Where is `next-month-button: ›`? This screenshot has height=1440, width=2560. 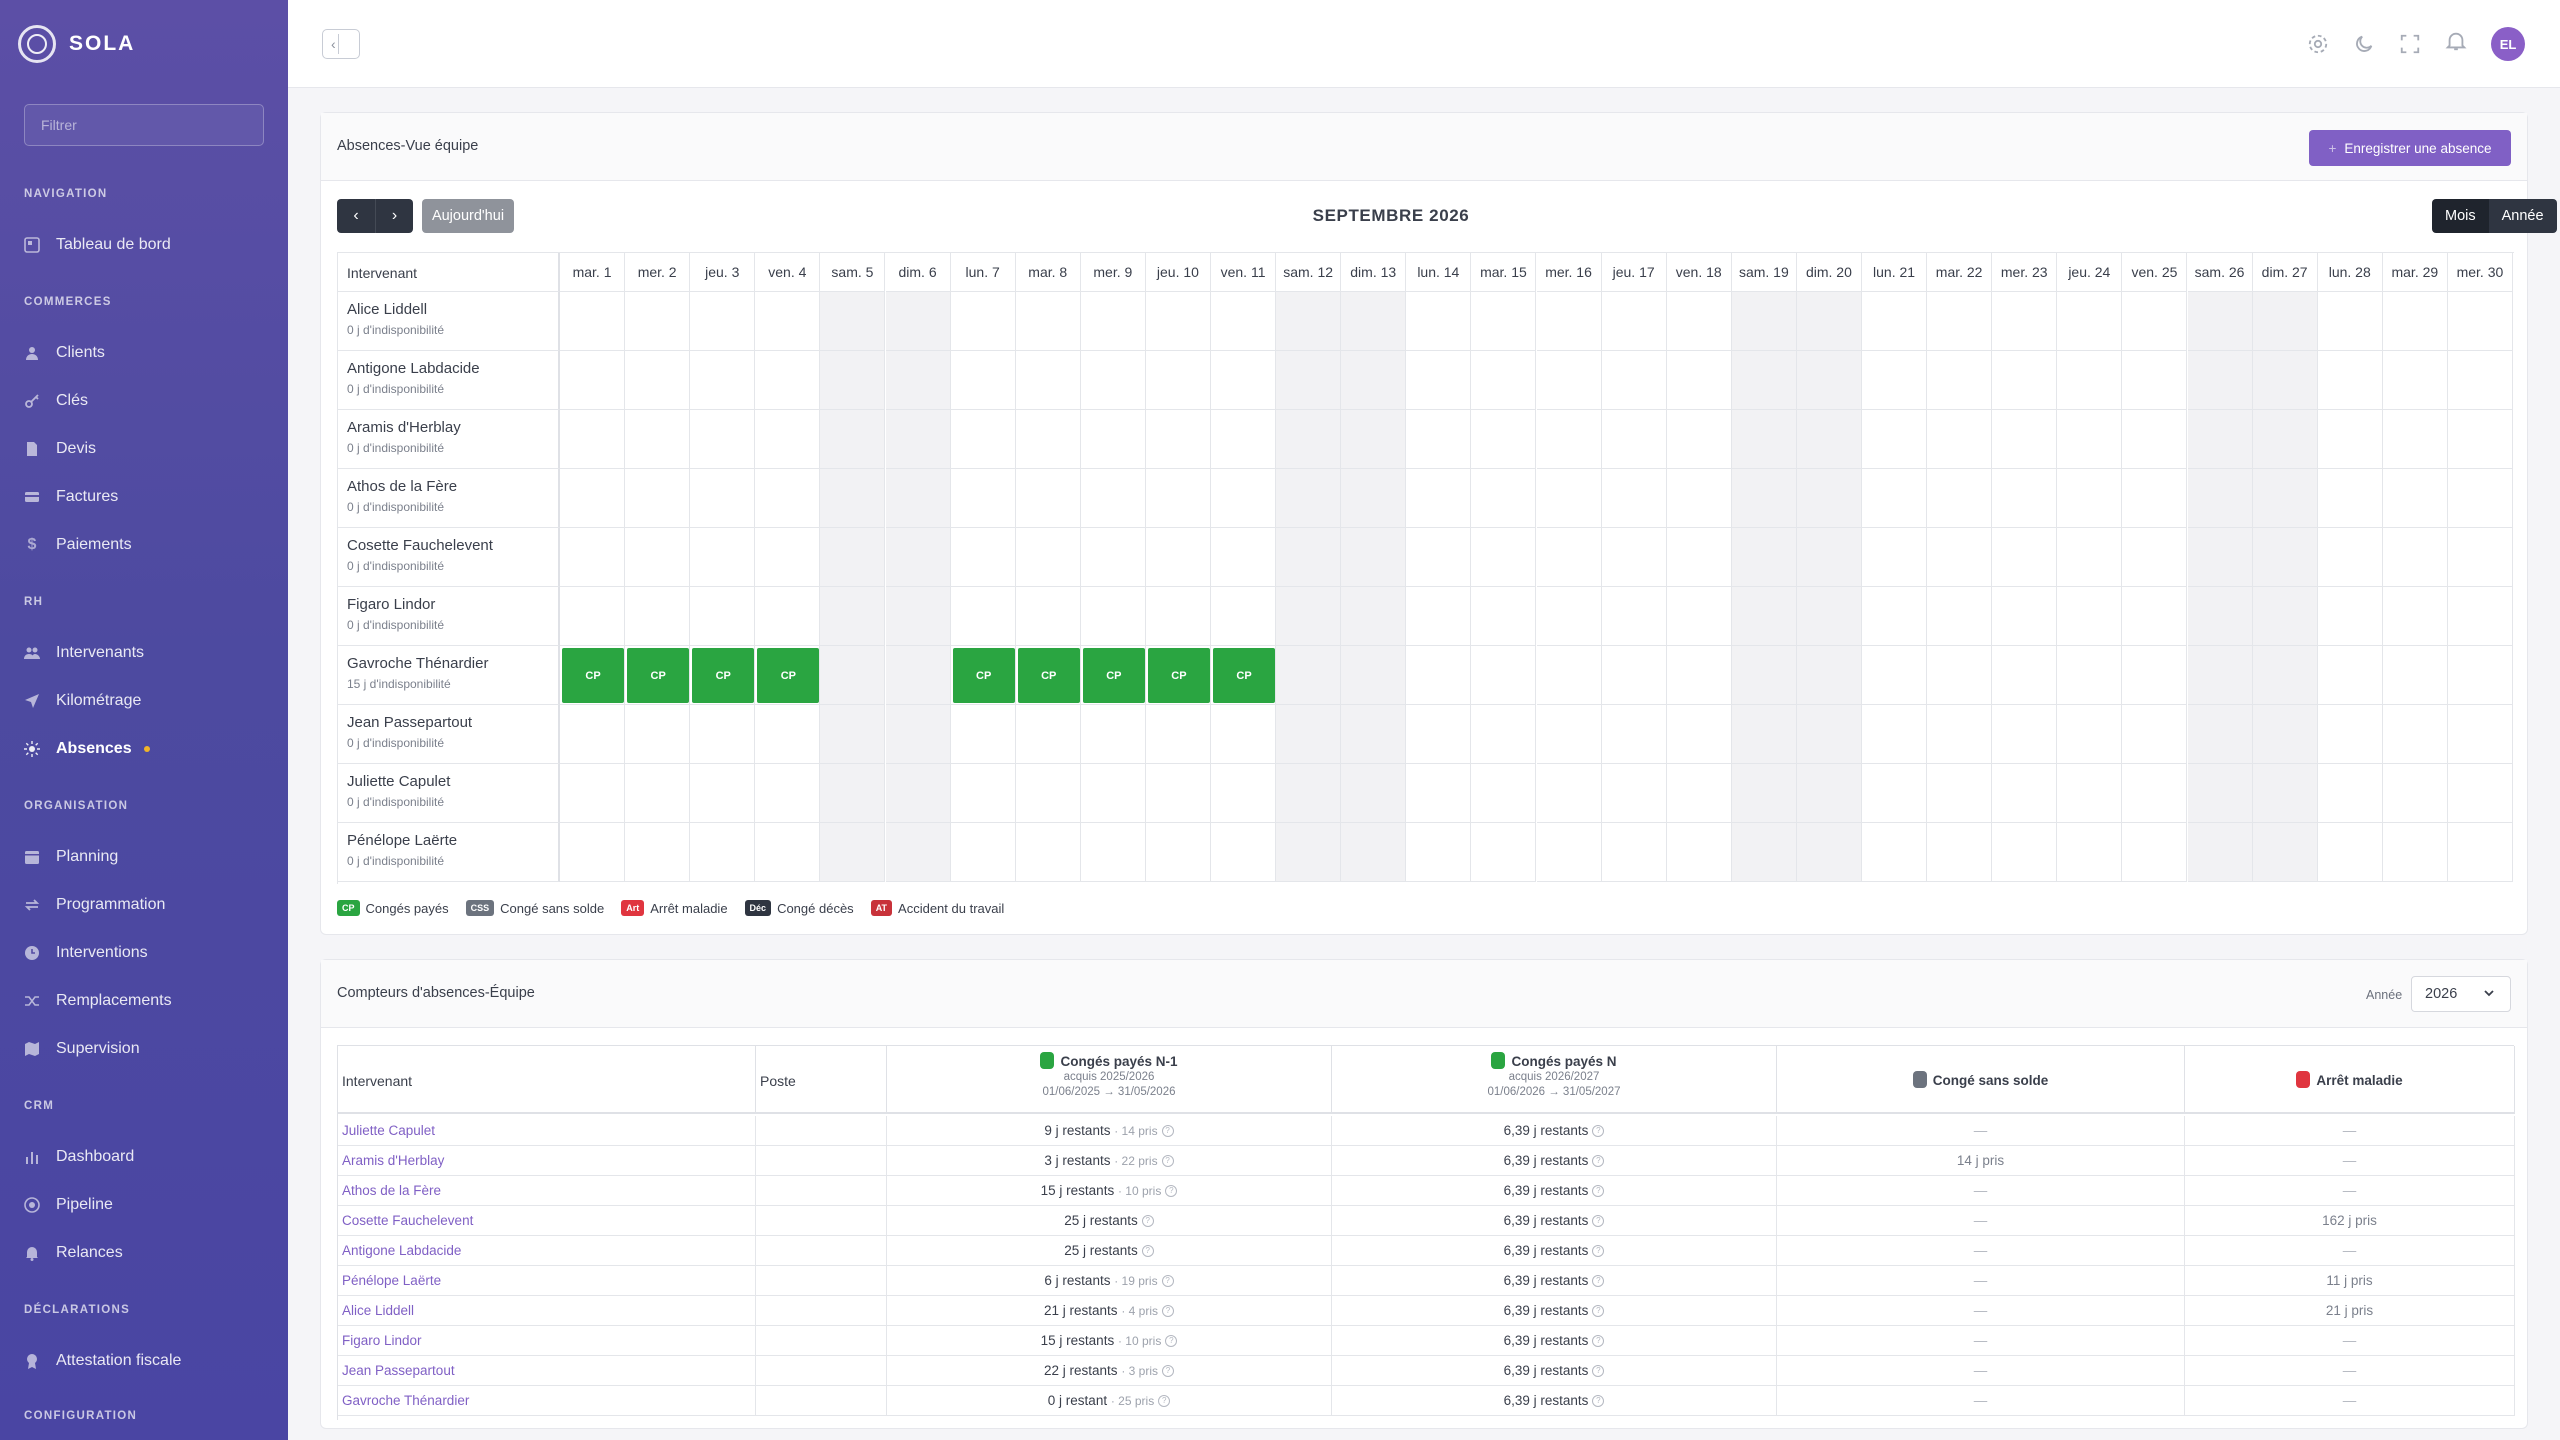
next-month-button: › is located at coordinates (394, 216).